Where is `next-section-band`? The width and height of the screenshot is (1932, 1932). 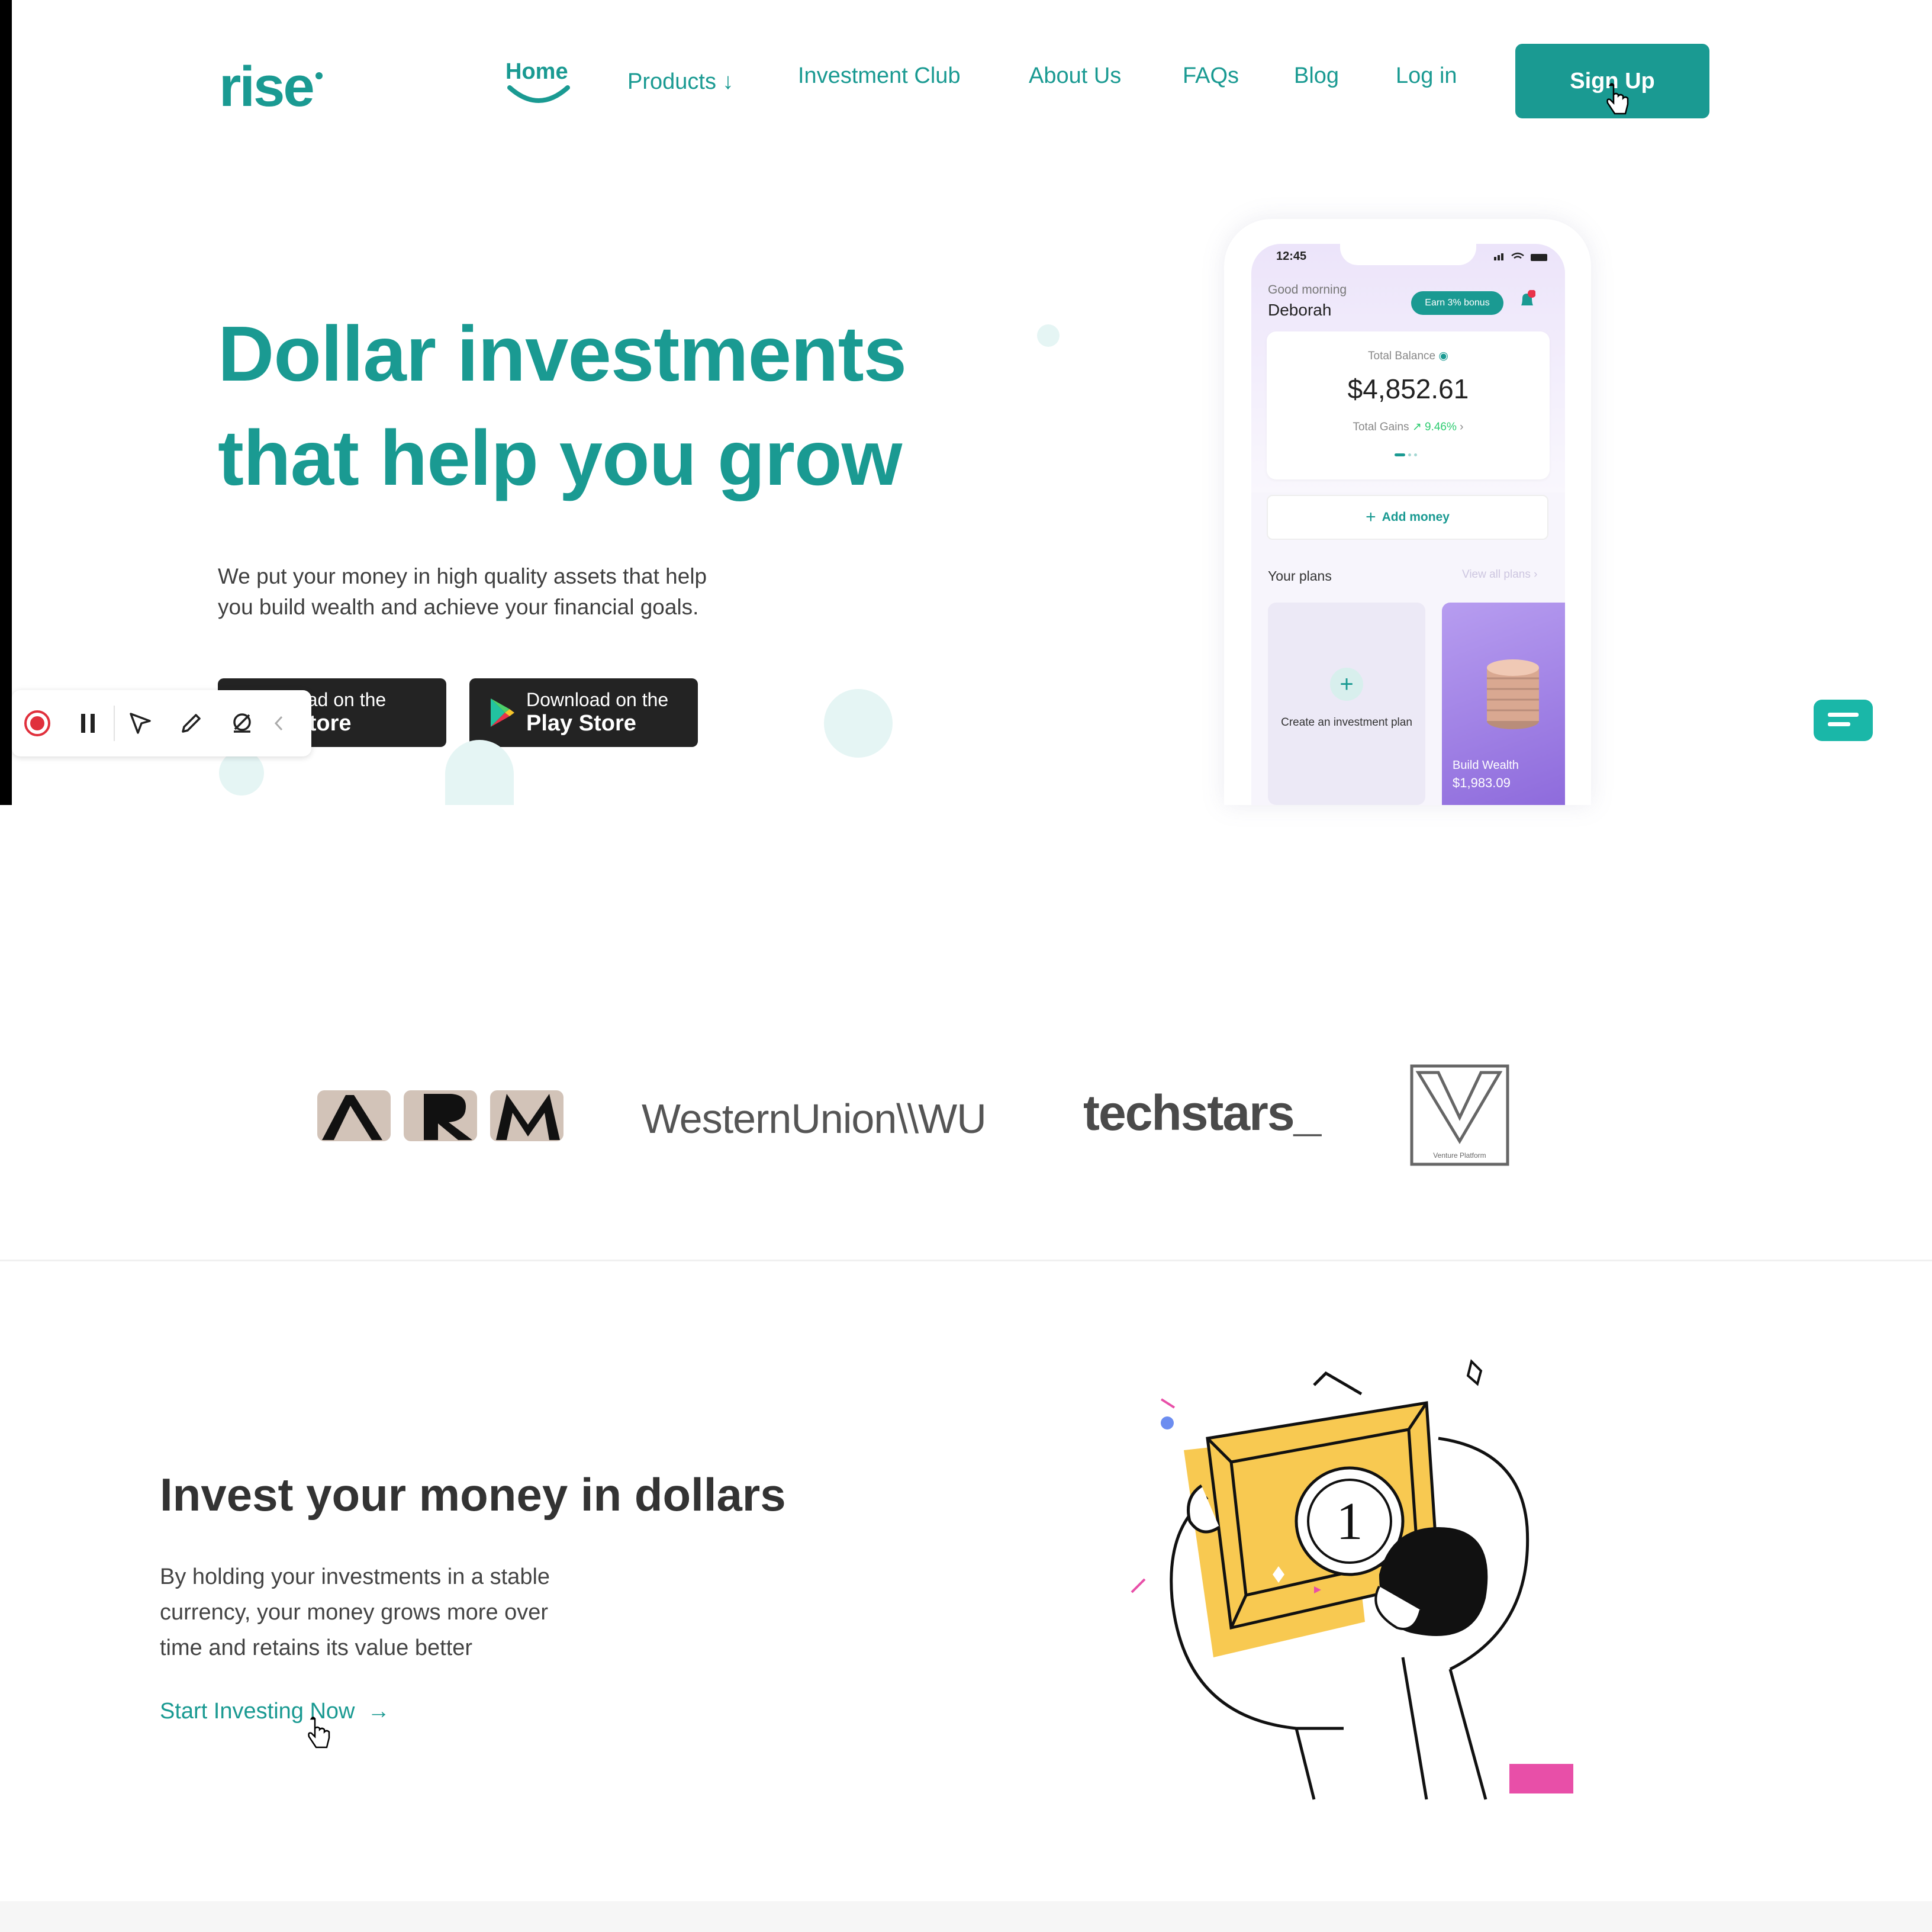 next-section-band is located at coordinates (966, 1917).